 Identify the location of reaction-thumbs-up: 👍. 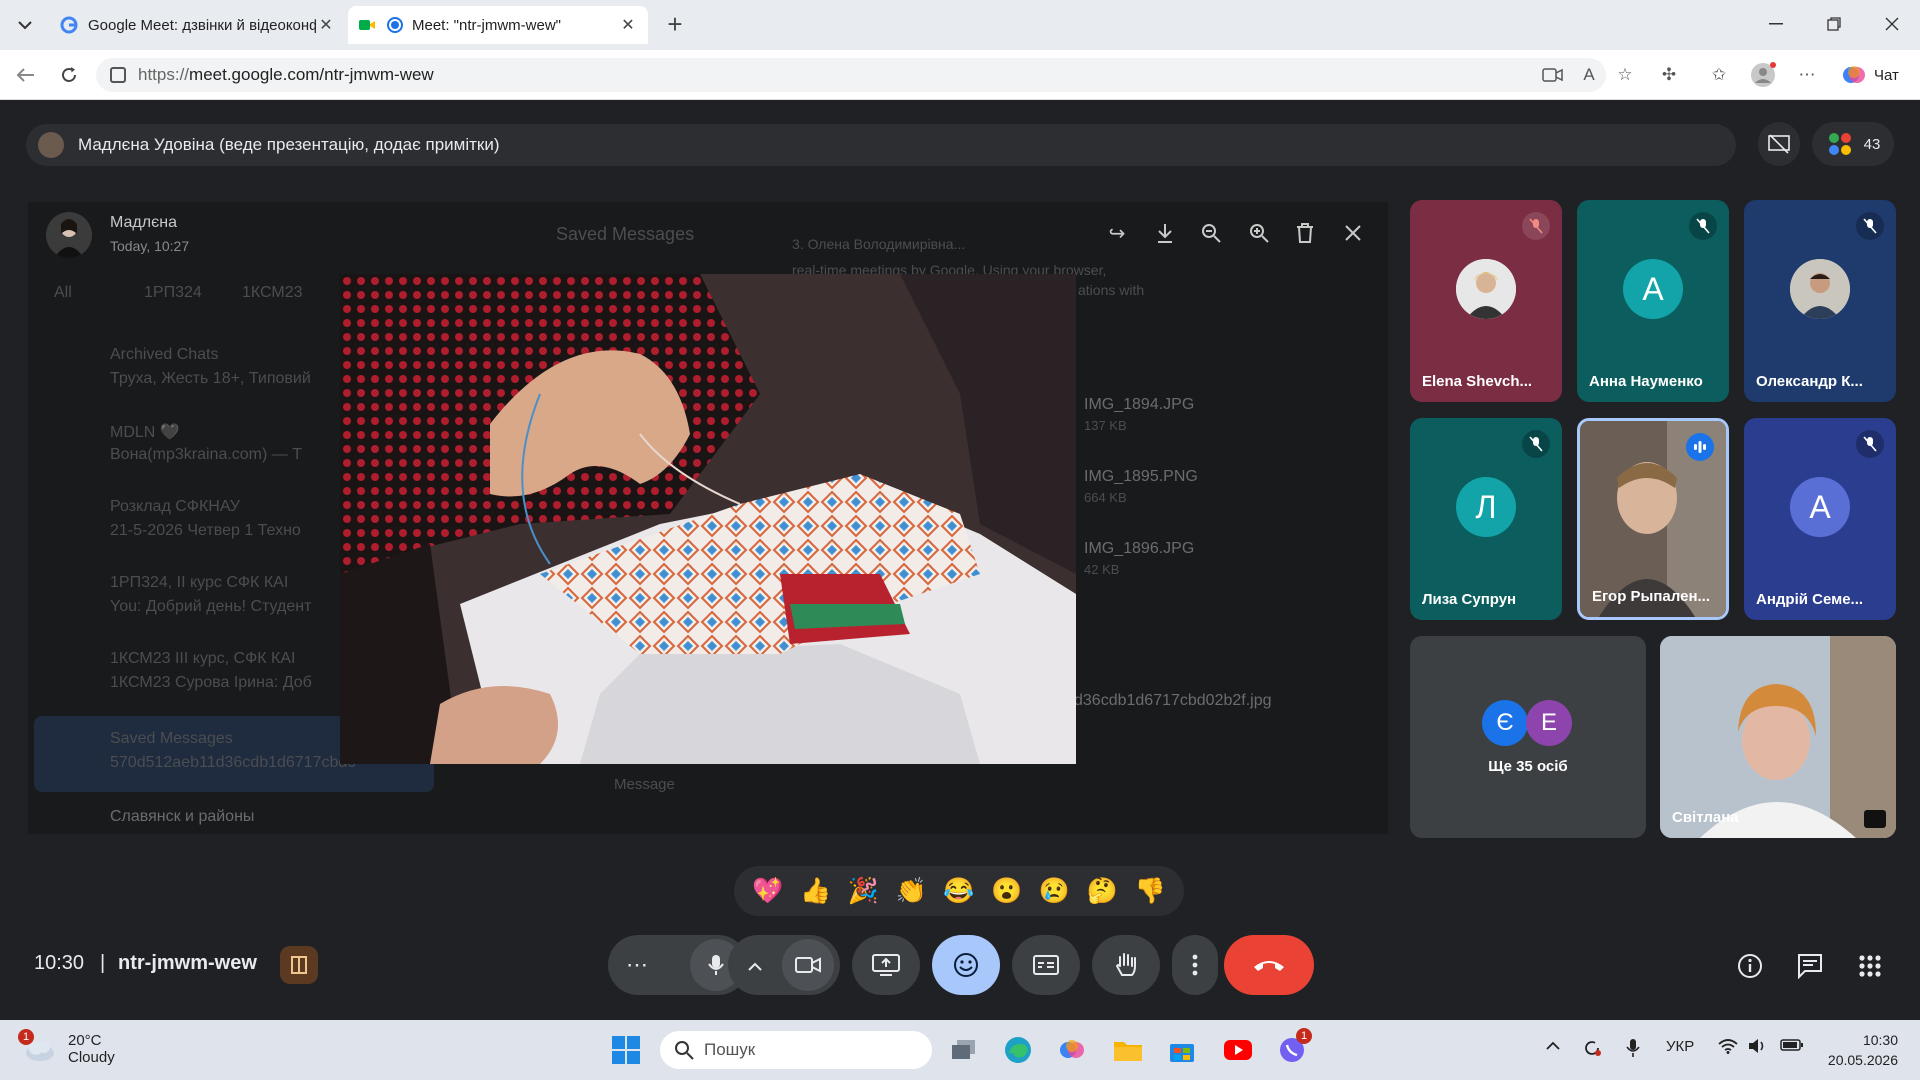
(815, 891).